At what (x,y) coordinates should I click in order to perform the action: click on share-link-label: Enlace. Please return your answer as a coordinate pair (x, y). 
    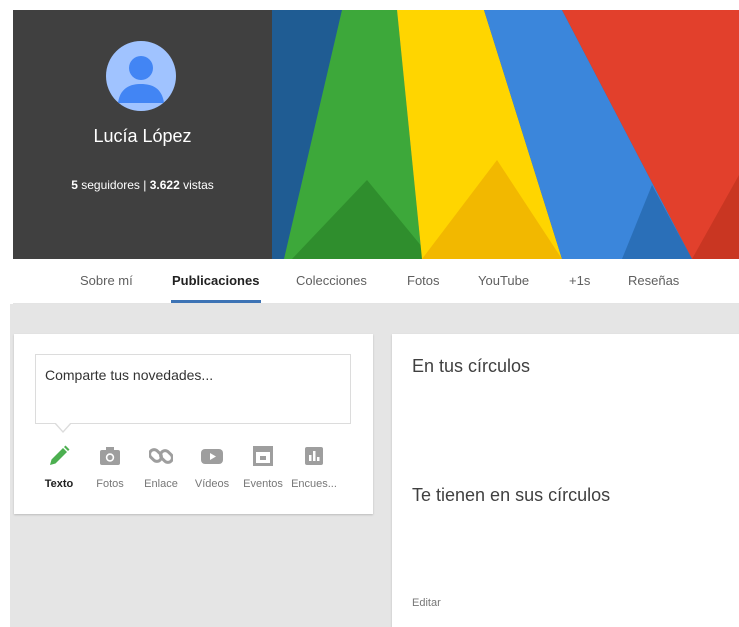
    Looking at the image, I should click on (161, 484).